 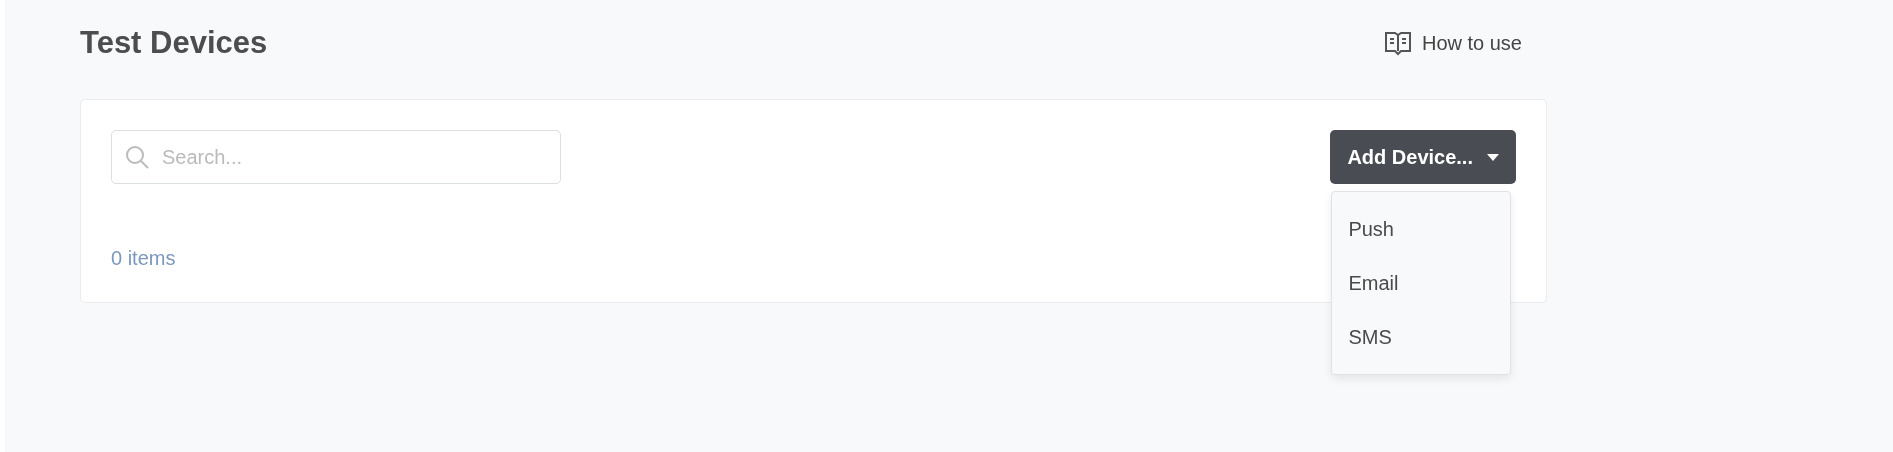 What do you see at coordinates (174, 43) in the screenshot?
I see `page-title: Test Devices` at bounding box center [174, 43].